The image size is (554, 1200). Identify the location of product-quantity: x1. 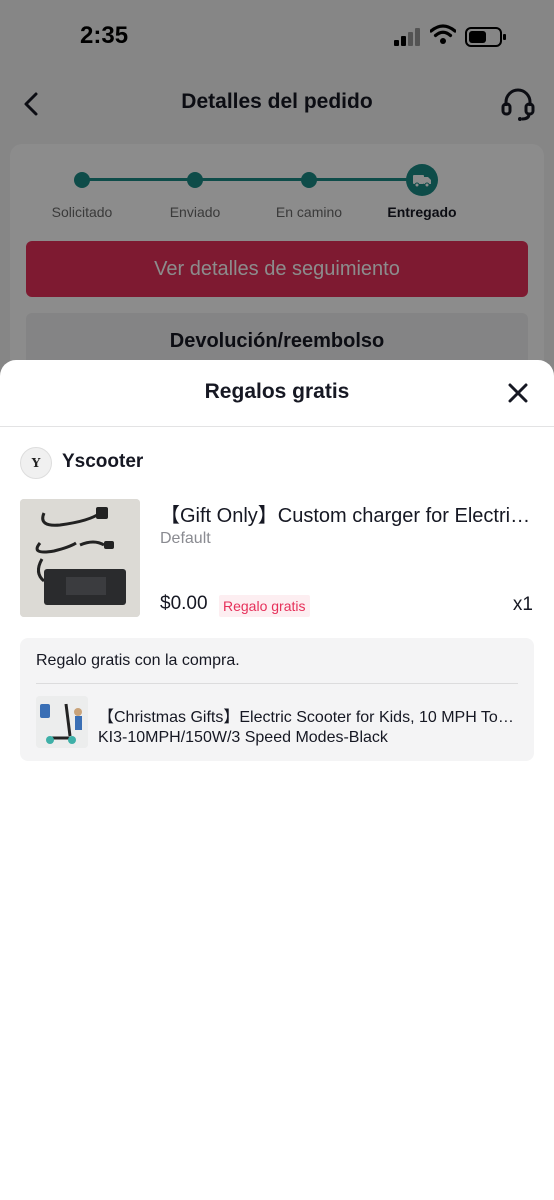
(522, 604).